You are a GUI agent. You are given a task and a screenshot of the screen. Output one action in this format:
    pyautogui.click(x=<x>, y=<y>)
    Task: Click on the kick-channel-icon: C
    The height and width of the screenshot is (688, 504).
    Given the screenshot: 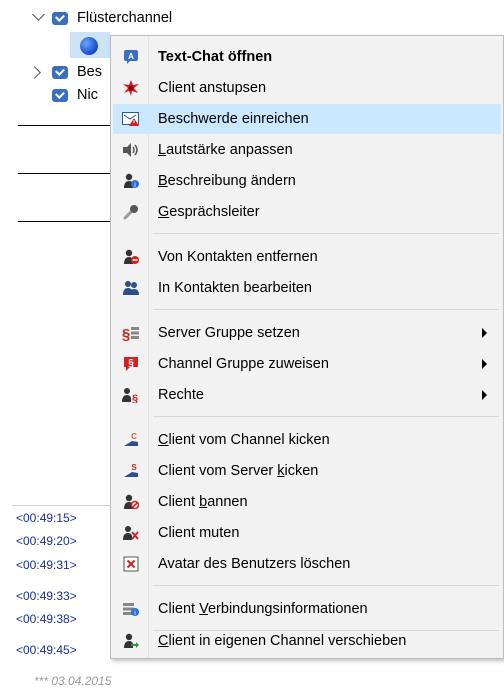 What is the action you would take?
    pyautogui.click(x=131, y=440)
    